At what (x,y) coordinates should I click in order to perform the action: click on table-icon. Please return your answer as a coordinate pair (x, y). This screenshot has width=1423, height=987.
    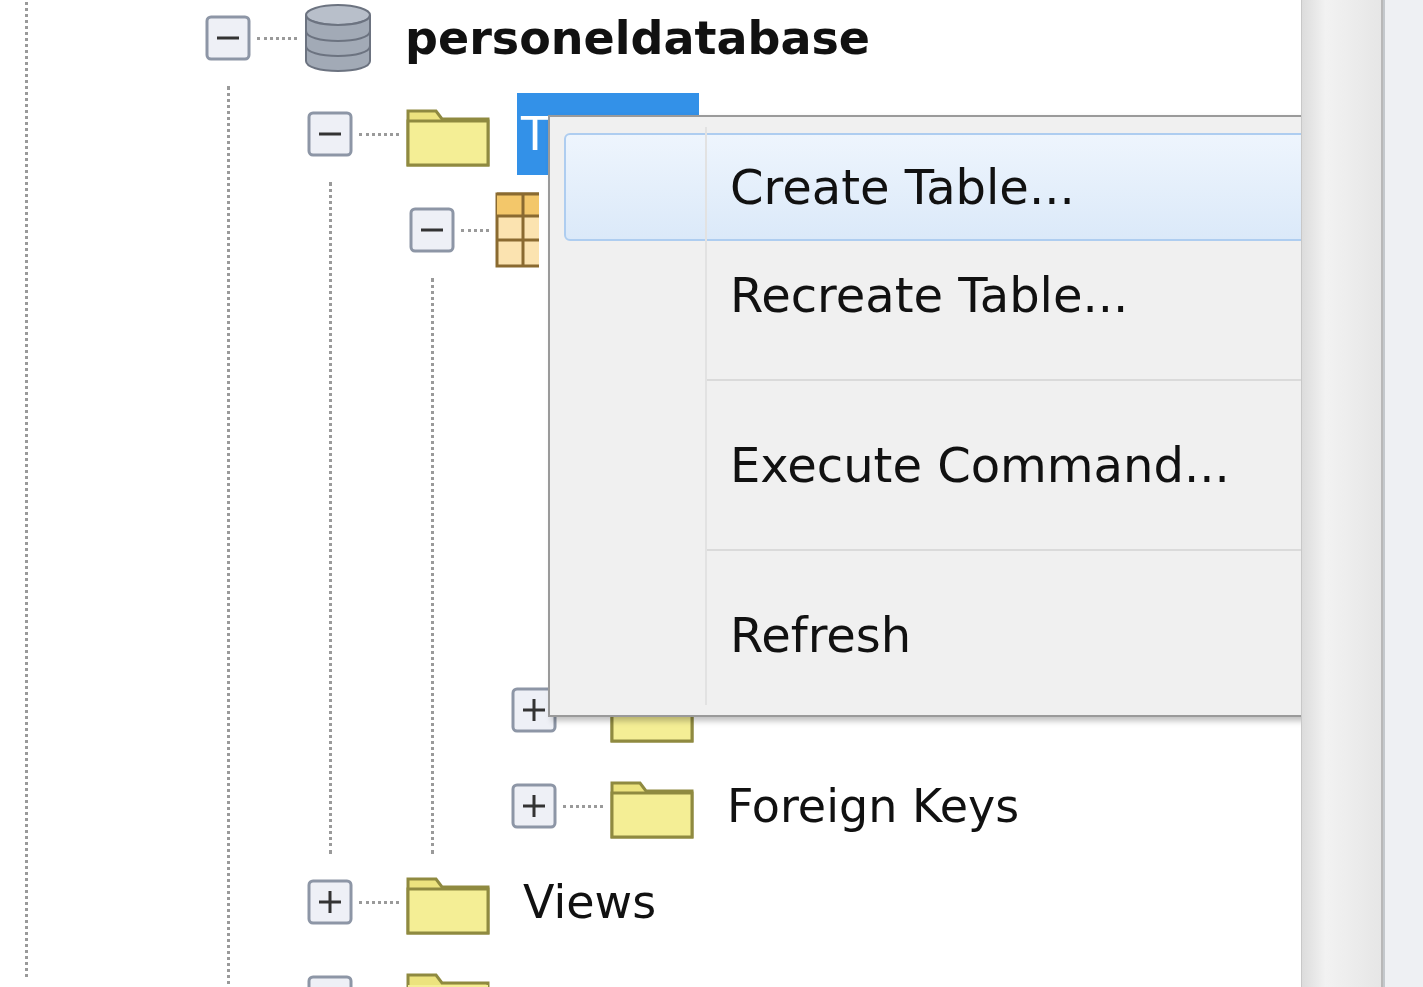
    Looking at the image, I should click on (517, 230).